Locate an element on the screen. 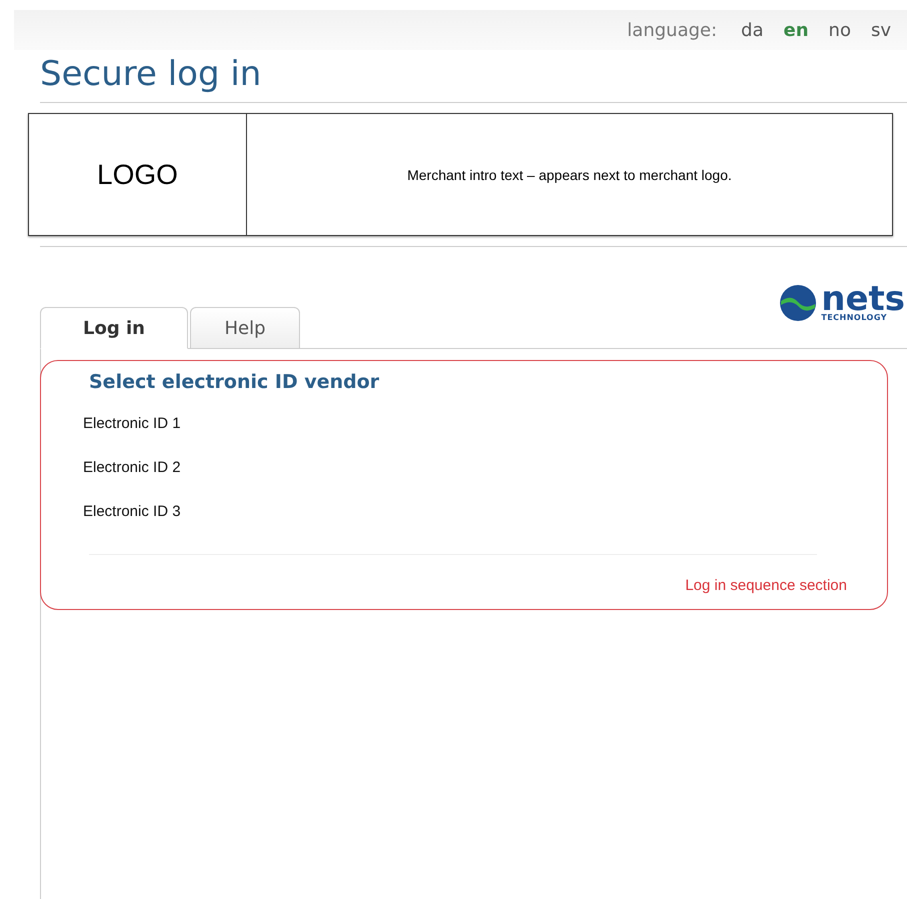 Image resolution: width=907 pixels, height=899 pixels. language-link: en is located at coordinates (796, 30).